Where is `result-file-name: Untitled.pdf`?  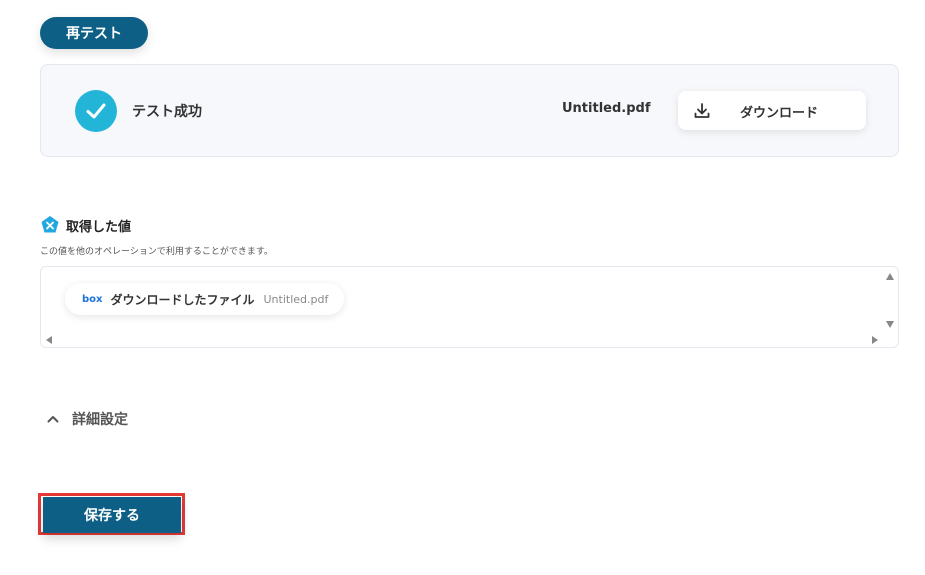
result-file-name: Untitled.pdf is located at coordinates (606, 108).